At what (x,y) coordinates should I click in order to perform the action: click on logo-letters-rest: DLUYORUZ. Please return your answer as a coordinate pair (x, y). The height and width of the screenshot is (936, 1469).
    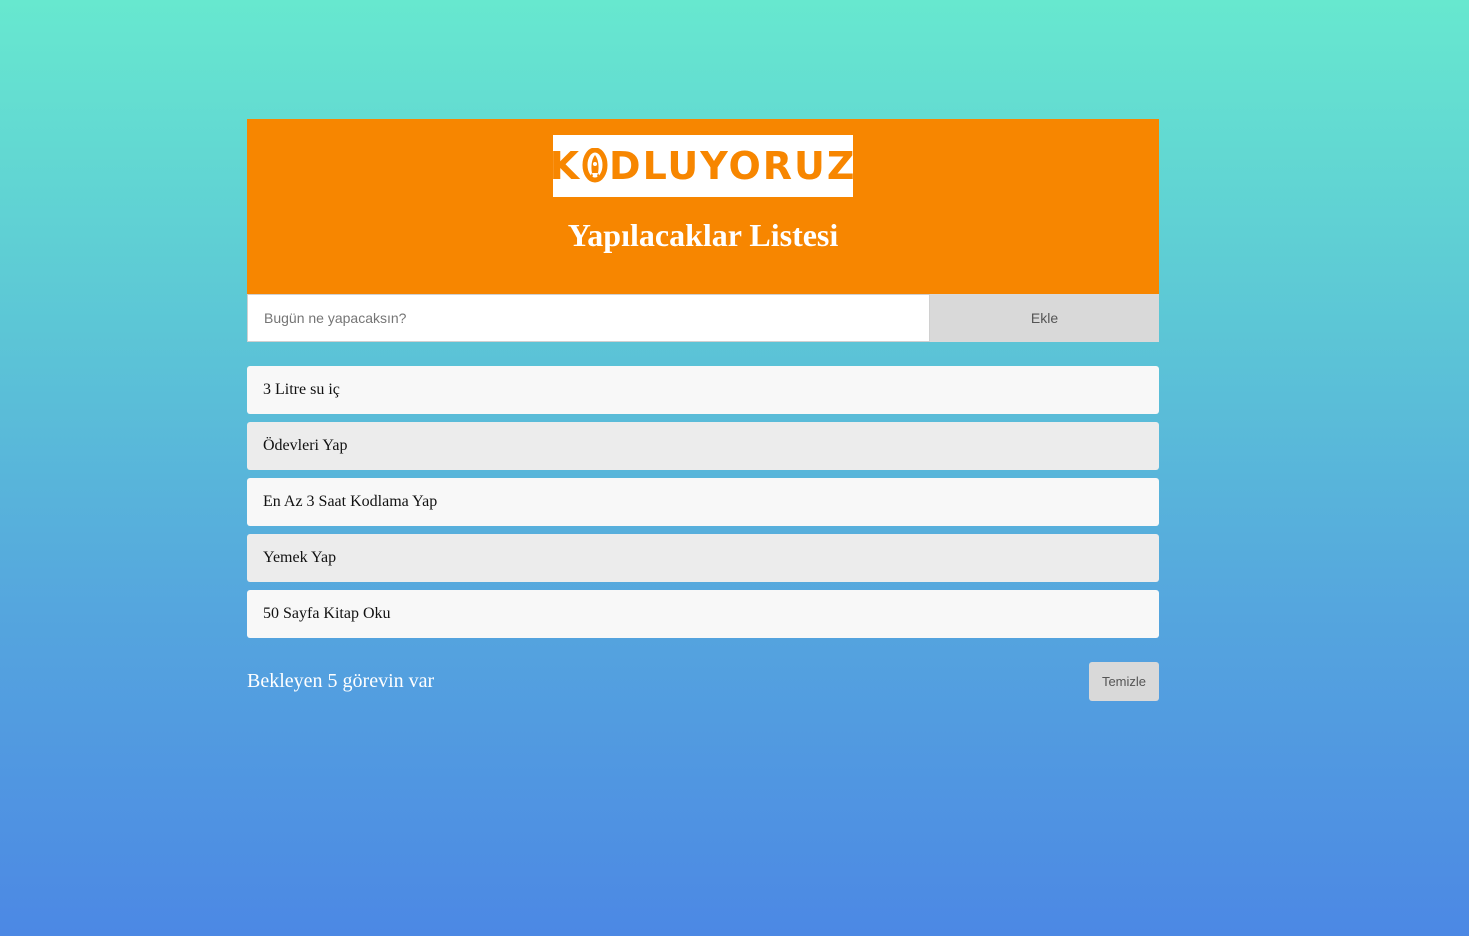
    Looking at the image, I should click on (733, 166).